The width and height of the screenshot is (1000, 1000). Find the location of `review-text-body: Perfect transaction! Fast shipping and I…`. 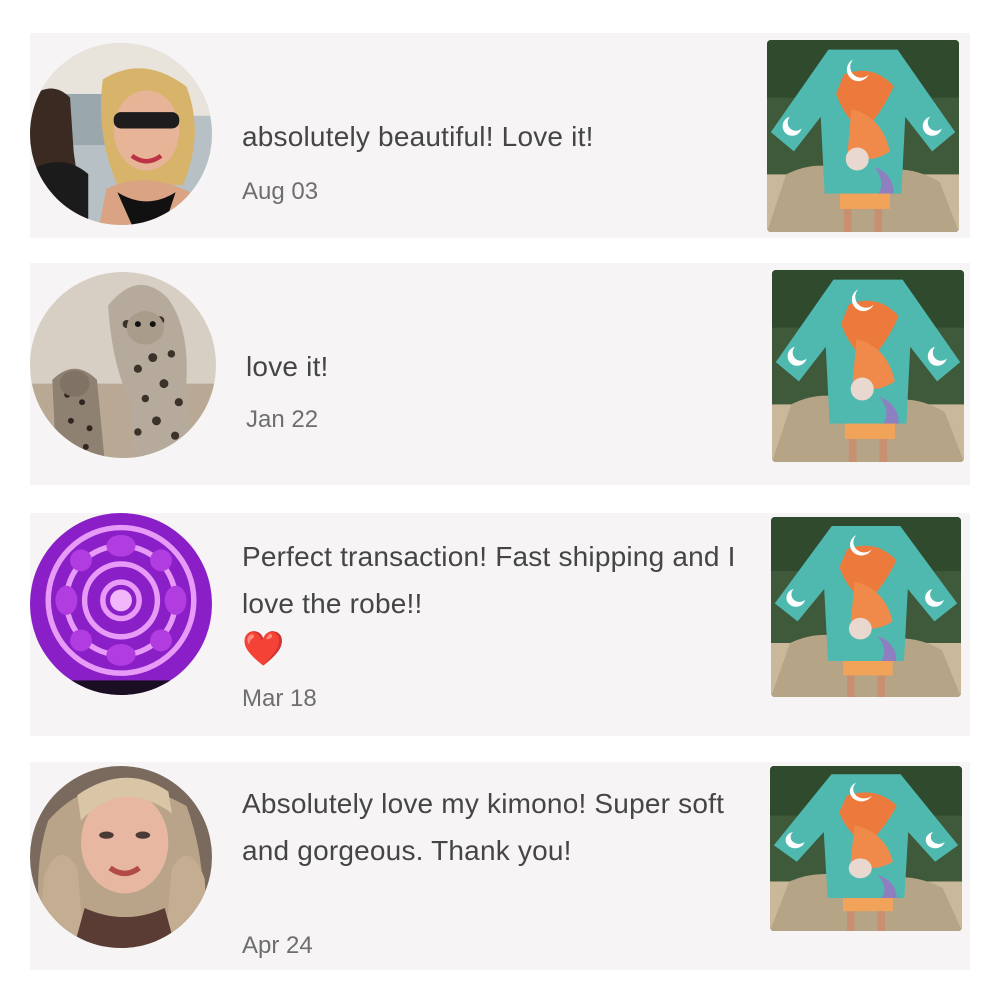

review-text-body: Perfect transaction! Fast shipping and I… is located at coordinates (489, 580).